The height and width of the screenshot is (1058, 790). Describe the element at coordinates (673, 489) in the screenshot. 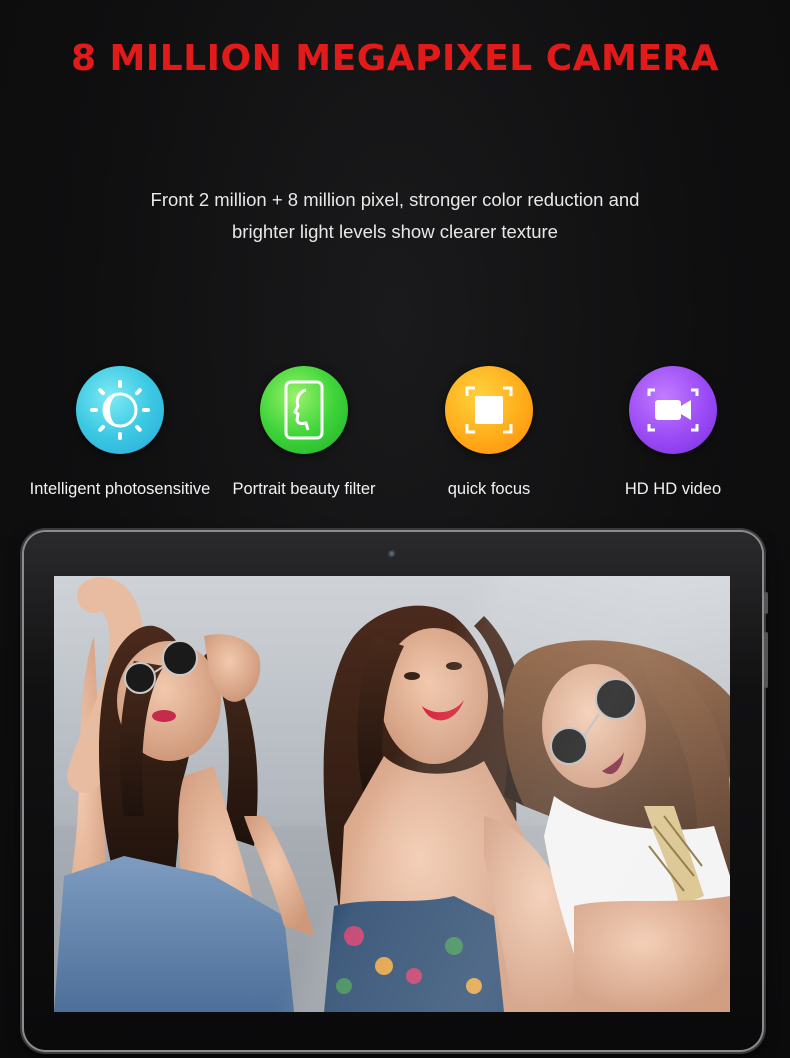

I see `feature-label: HD HD video` at that location.